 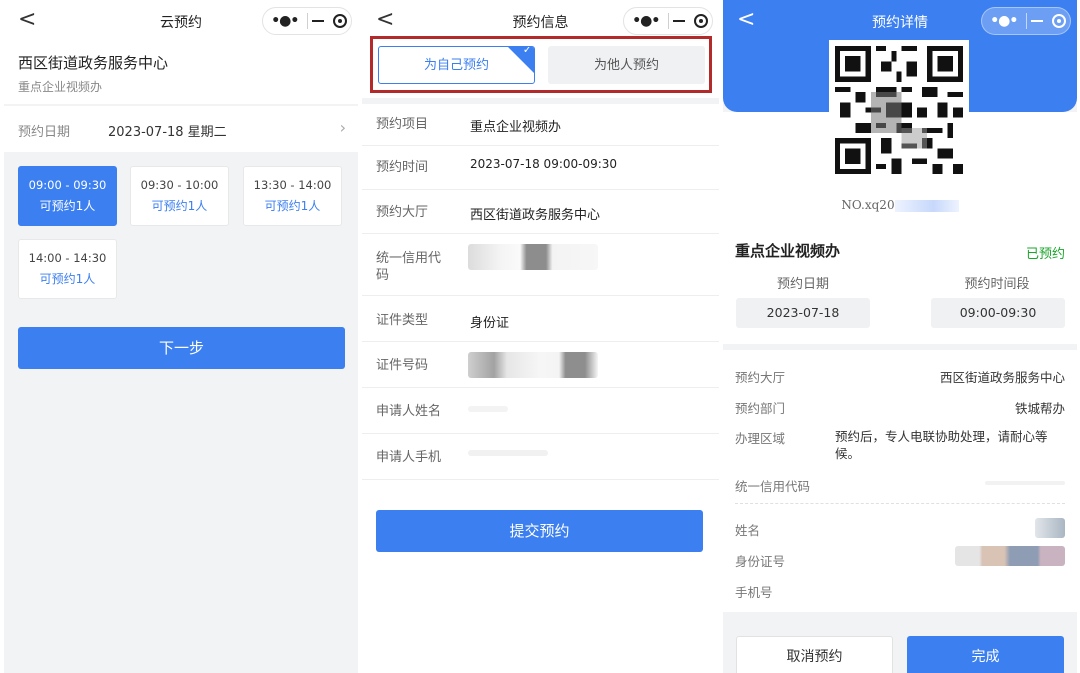 I want to click on form-row: 证件号码, so click(x=540, y=365).